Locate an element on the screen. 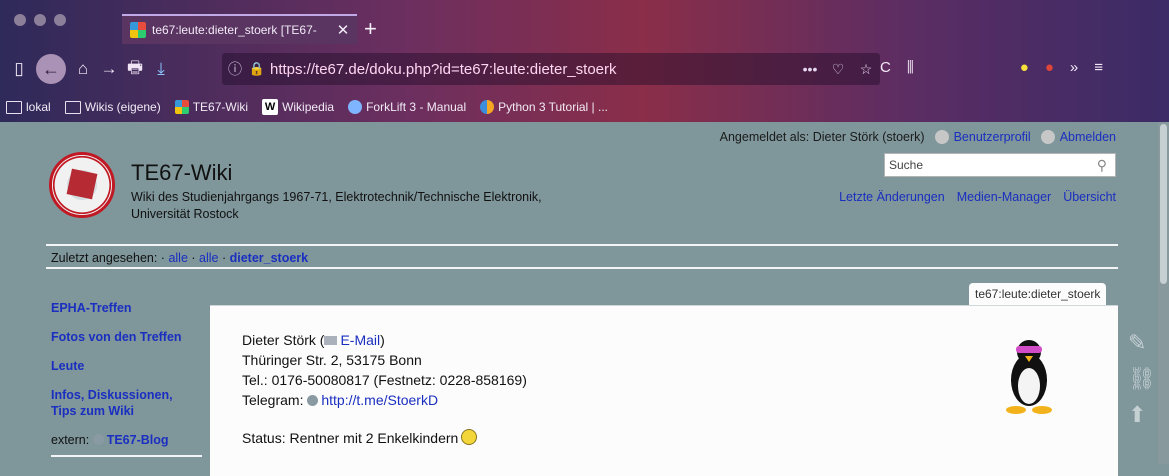 The width and height of the screenshot is (1169, 476). logged-in-text: Angemeldet als: Dieter Störk (stoerk) is located at coordinates (822, 137).